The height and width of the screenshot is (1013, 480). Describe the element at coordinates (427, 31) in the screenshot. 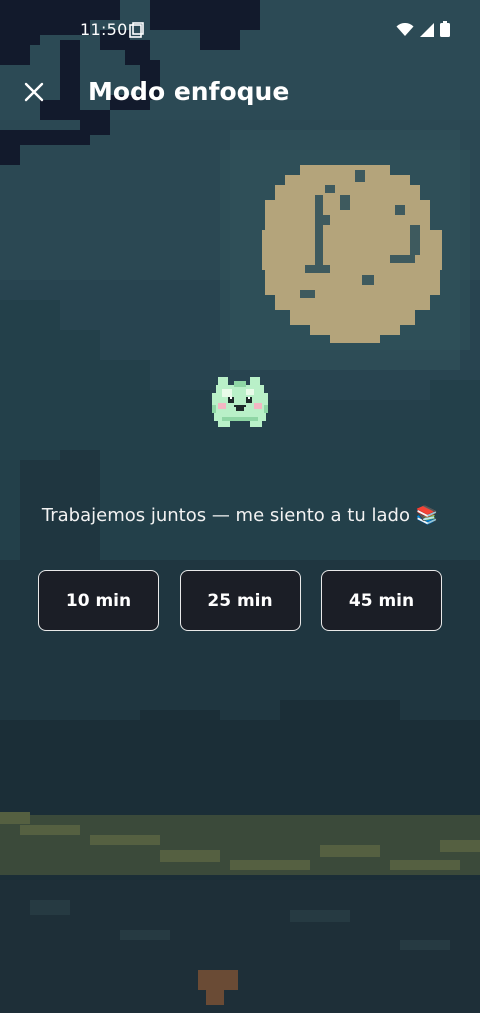

I see `signal-icon` at that location.